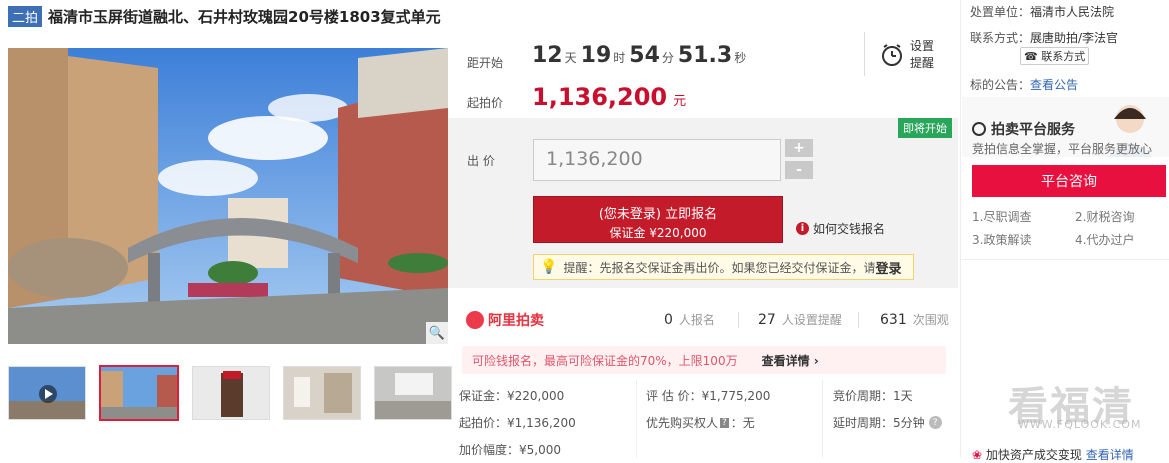 This screenshot has width=1169, height=463. I want to click on delay-detail: 延时周期：5分钟 ?, so click(887, 422).